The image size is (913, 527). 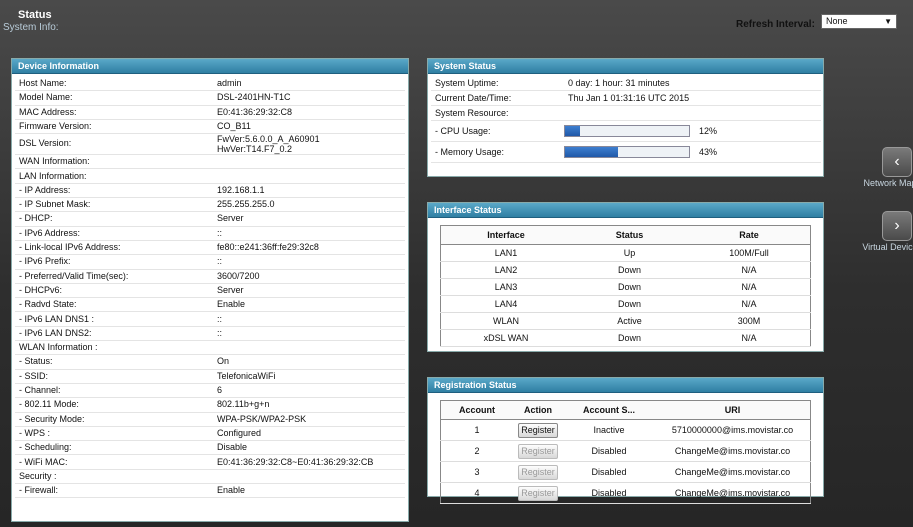 I want to click on device-info-row: - IP Address: 192.168.1.1, so click(x=210, y=191).